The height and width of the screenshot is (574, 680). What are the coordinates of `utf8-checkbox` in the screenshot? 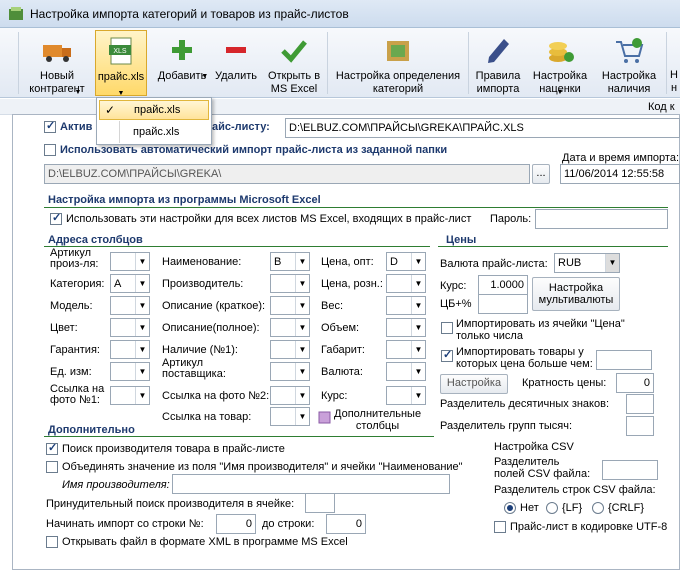 It's located at (500, 527).